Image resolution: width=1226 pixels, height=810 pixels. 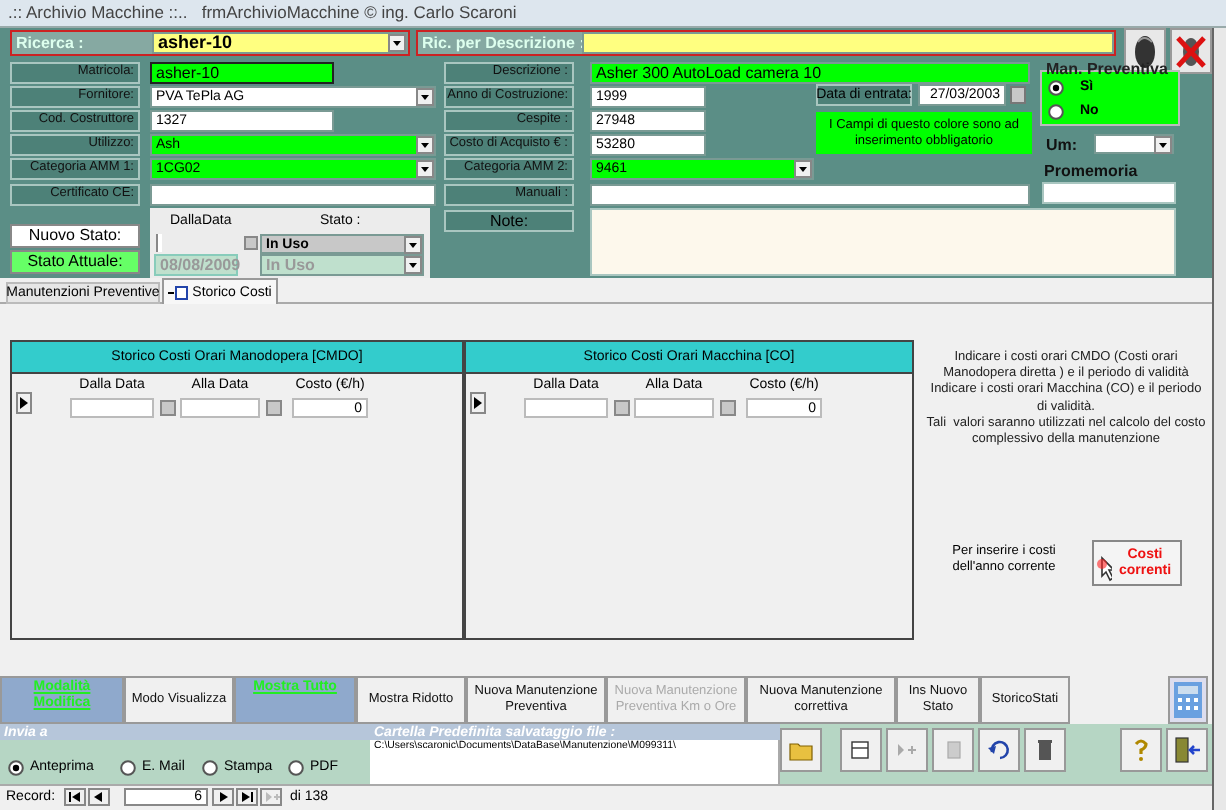 I want to click on help-button, so click(x=1141, y=750).